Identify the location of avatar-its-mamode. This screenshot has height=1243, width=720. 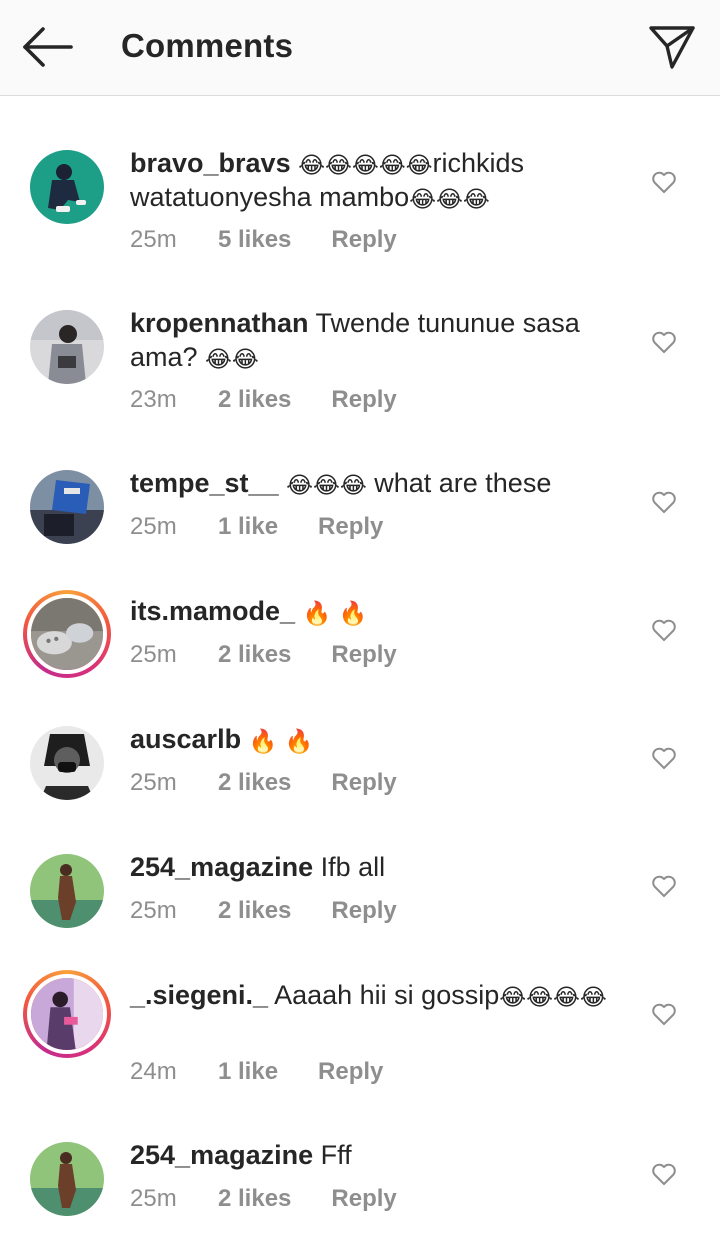
(67, 634).